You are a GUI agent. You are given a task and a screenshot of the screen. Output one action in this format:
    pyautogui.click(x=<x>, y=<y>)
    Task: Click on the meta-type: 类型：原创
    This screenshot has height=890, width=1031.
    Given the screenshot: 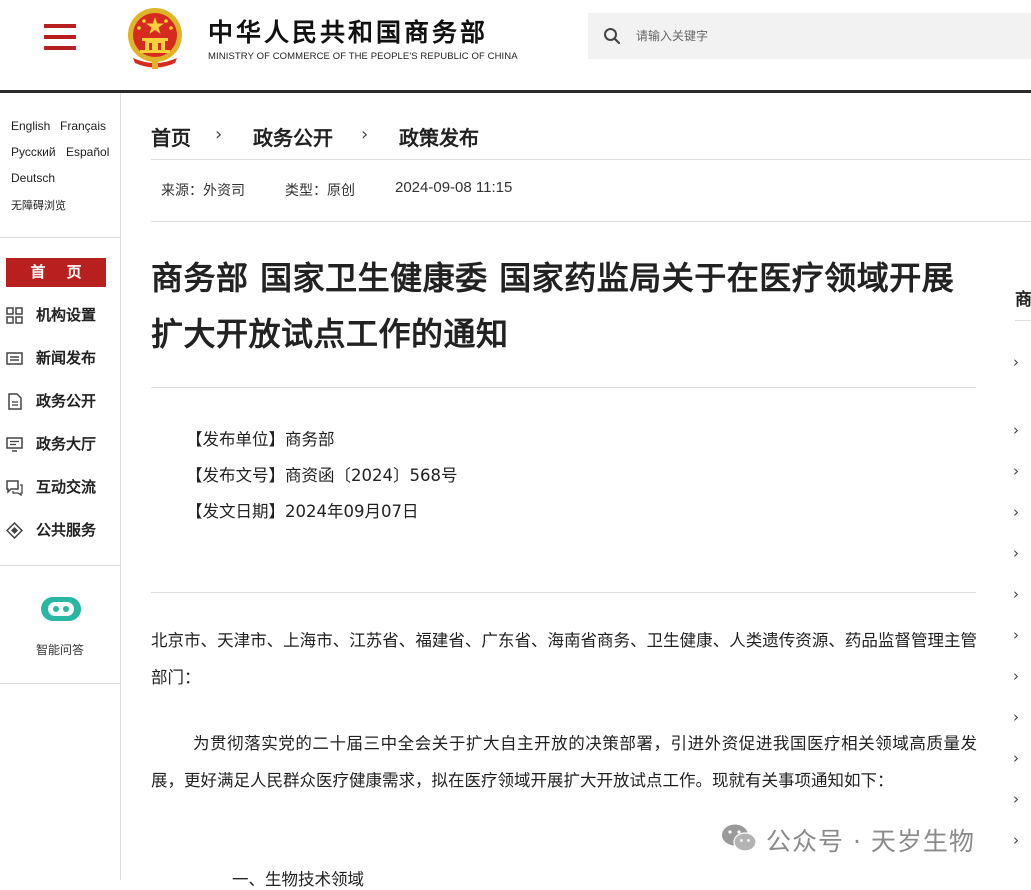 What is the action you would take?
    pyautogui.click(x=320, y=191)
    